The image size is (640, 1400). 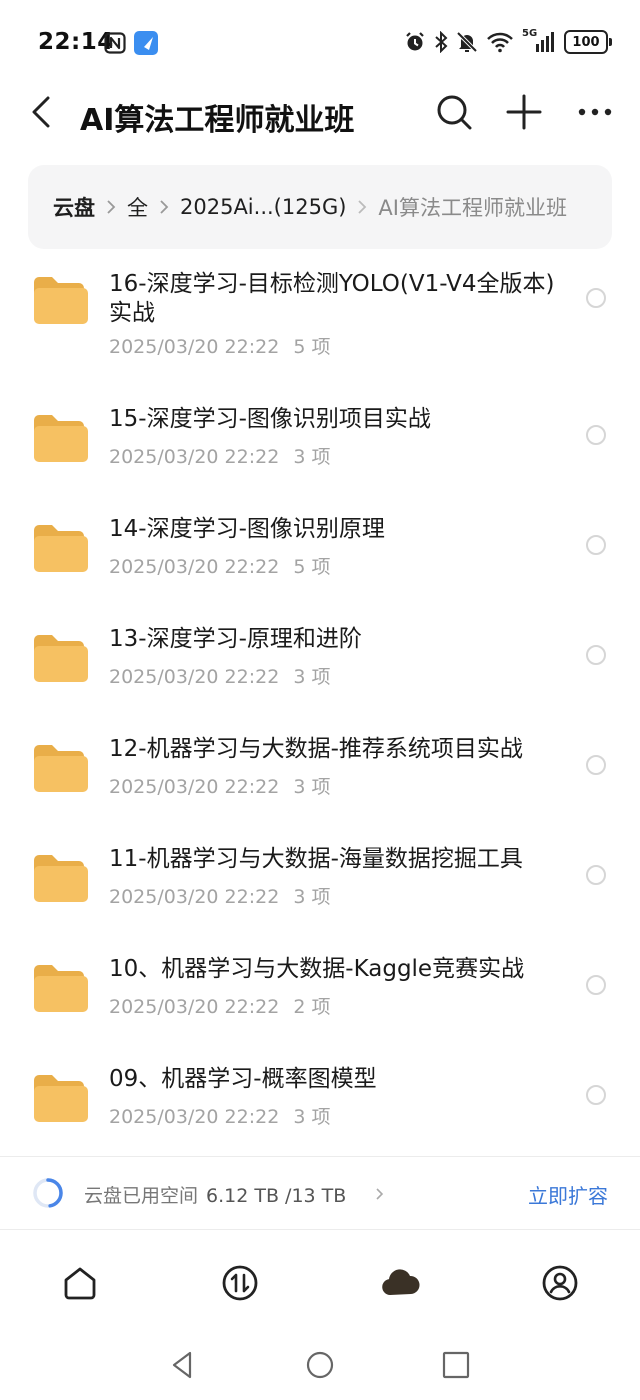 What do you see at coordinates (270, 419) in the screenshot?
I see `file-name: 15-深度学习-图像识别项目实战` at bounding box center [270, 419].